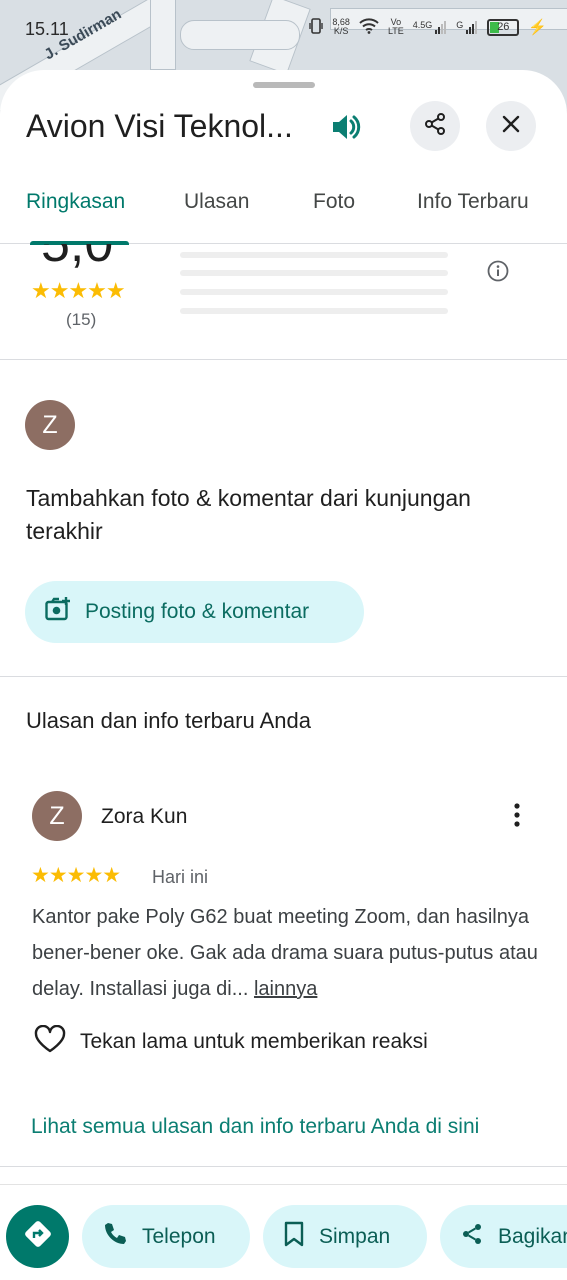  Describe the element at coordinates (115, 1237) in the screenshot. I see `phone-icon` at that location.